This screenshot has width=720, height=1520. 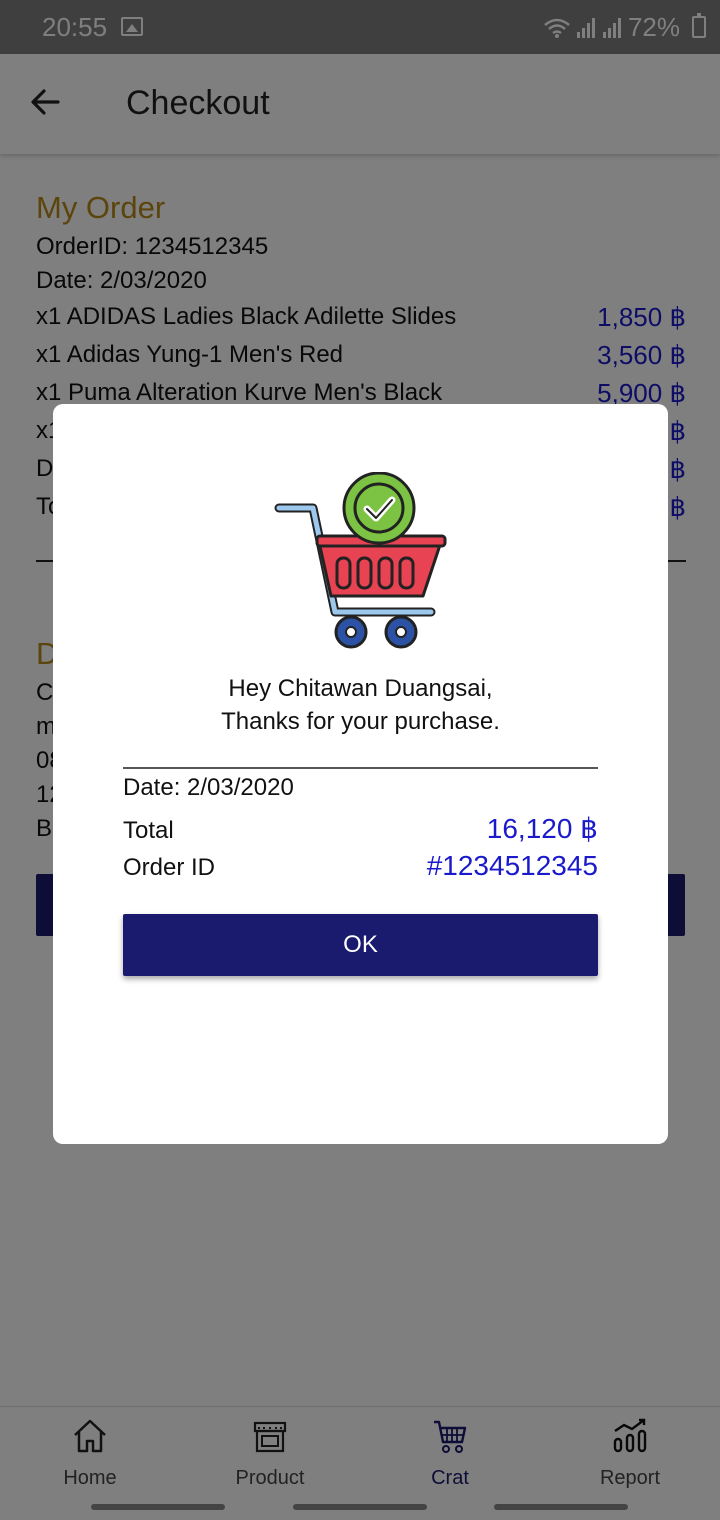 What do you see at coordinates (360, 721) in the screenshot?
I see `thanks-line: Thanks for your purchase.` at bounding box center [360, 721].